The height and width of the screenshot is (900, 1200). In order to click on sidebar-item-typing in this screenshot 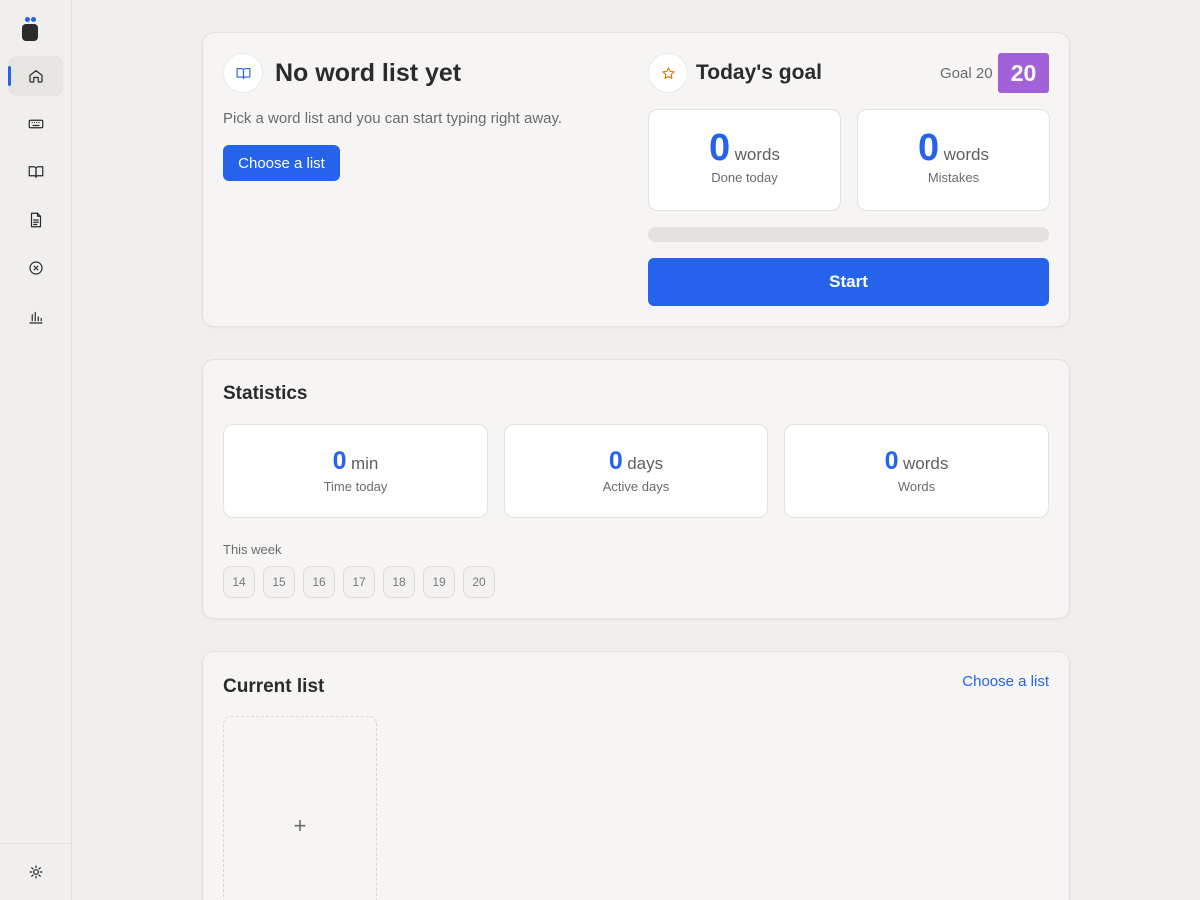, I will do `click(35, 124)`.